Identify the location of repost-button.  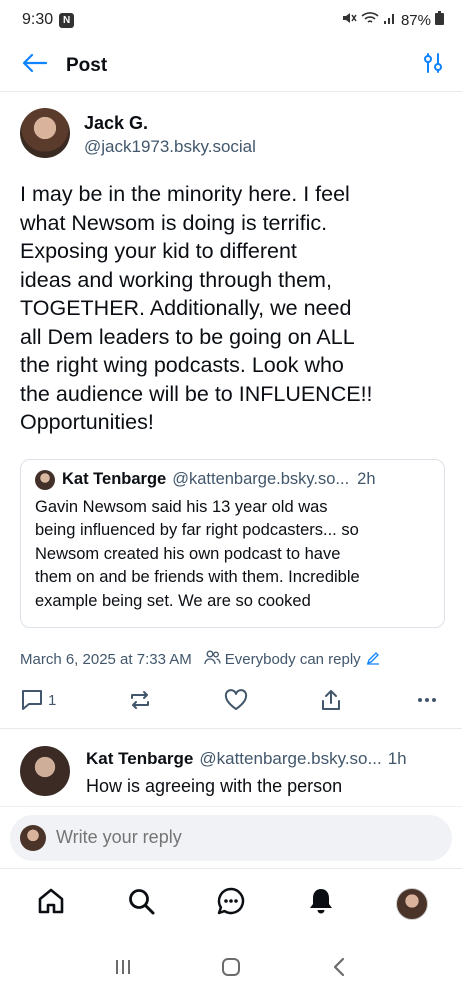
(140, 700).